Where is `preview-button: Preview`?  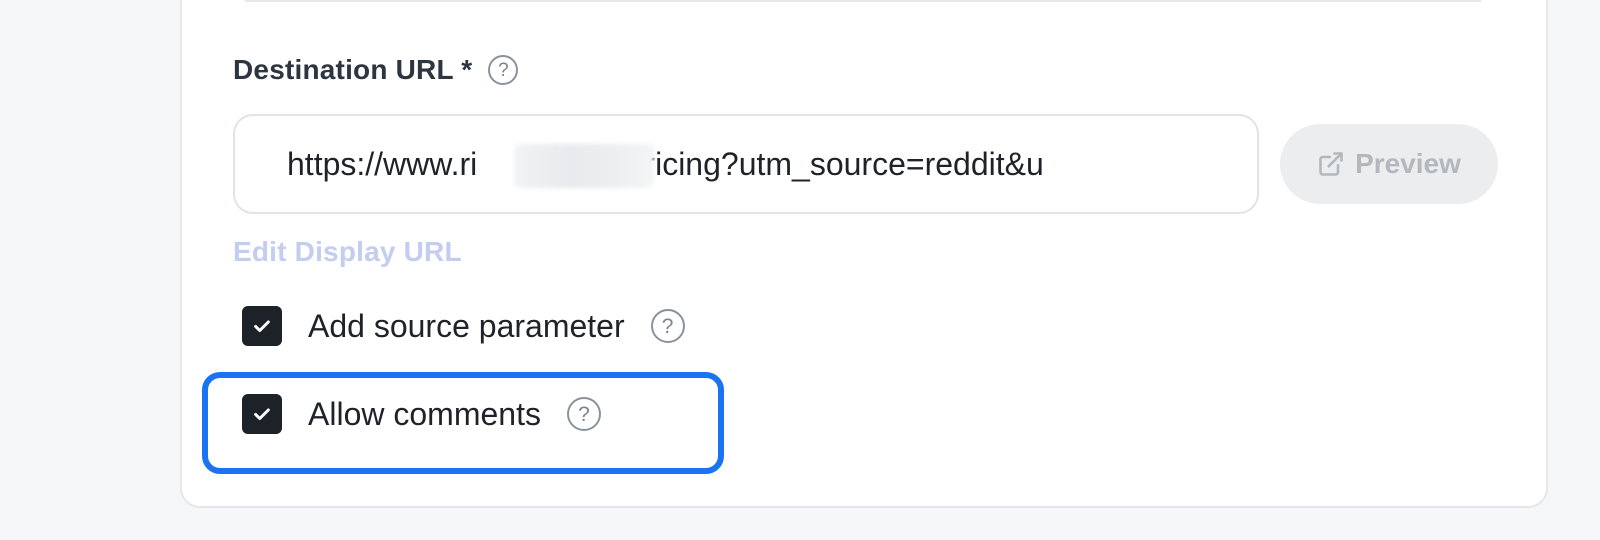 preview-button: Preview is located at coordinates (1389, 164).